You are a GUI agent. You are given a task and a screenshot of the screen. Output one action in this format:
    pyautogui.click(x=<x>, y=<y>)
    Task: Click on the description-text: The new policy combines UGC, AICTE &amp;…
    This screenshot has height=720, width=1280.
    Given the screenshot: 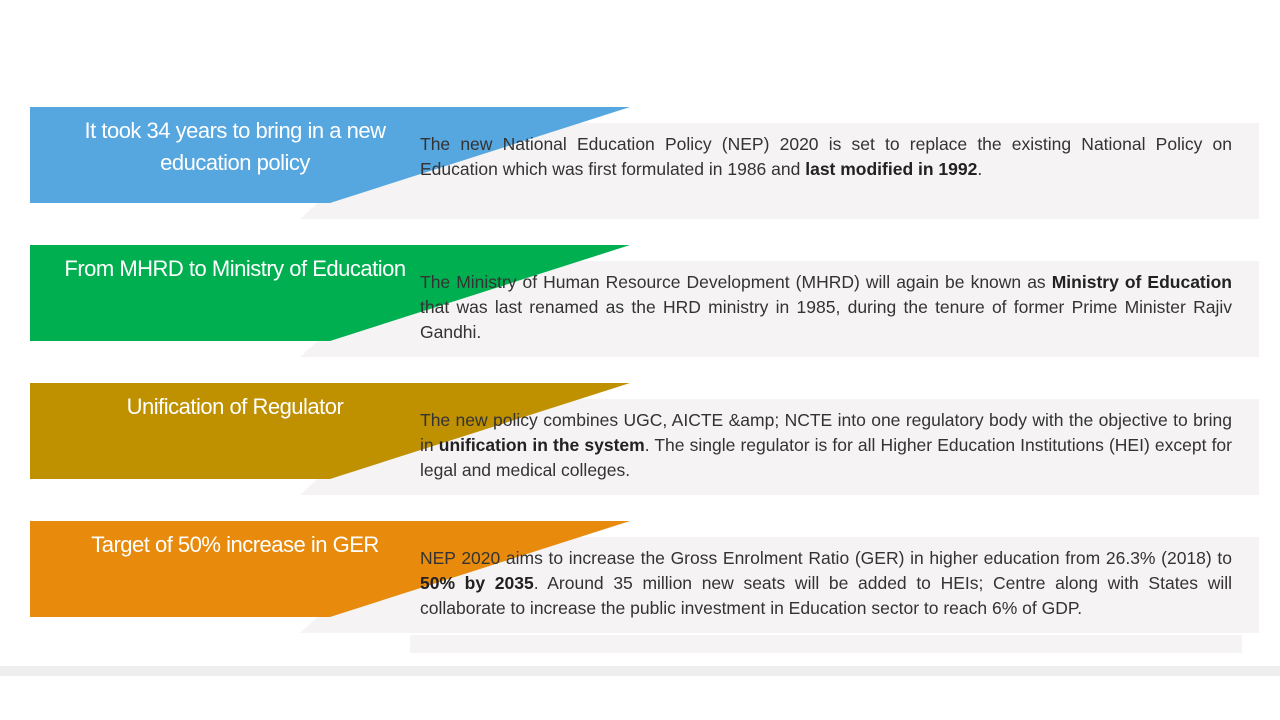 What is the action you would take?
    pyautogui.click(x=826, y=445)
    